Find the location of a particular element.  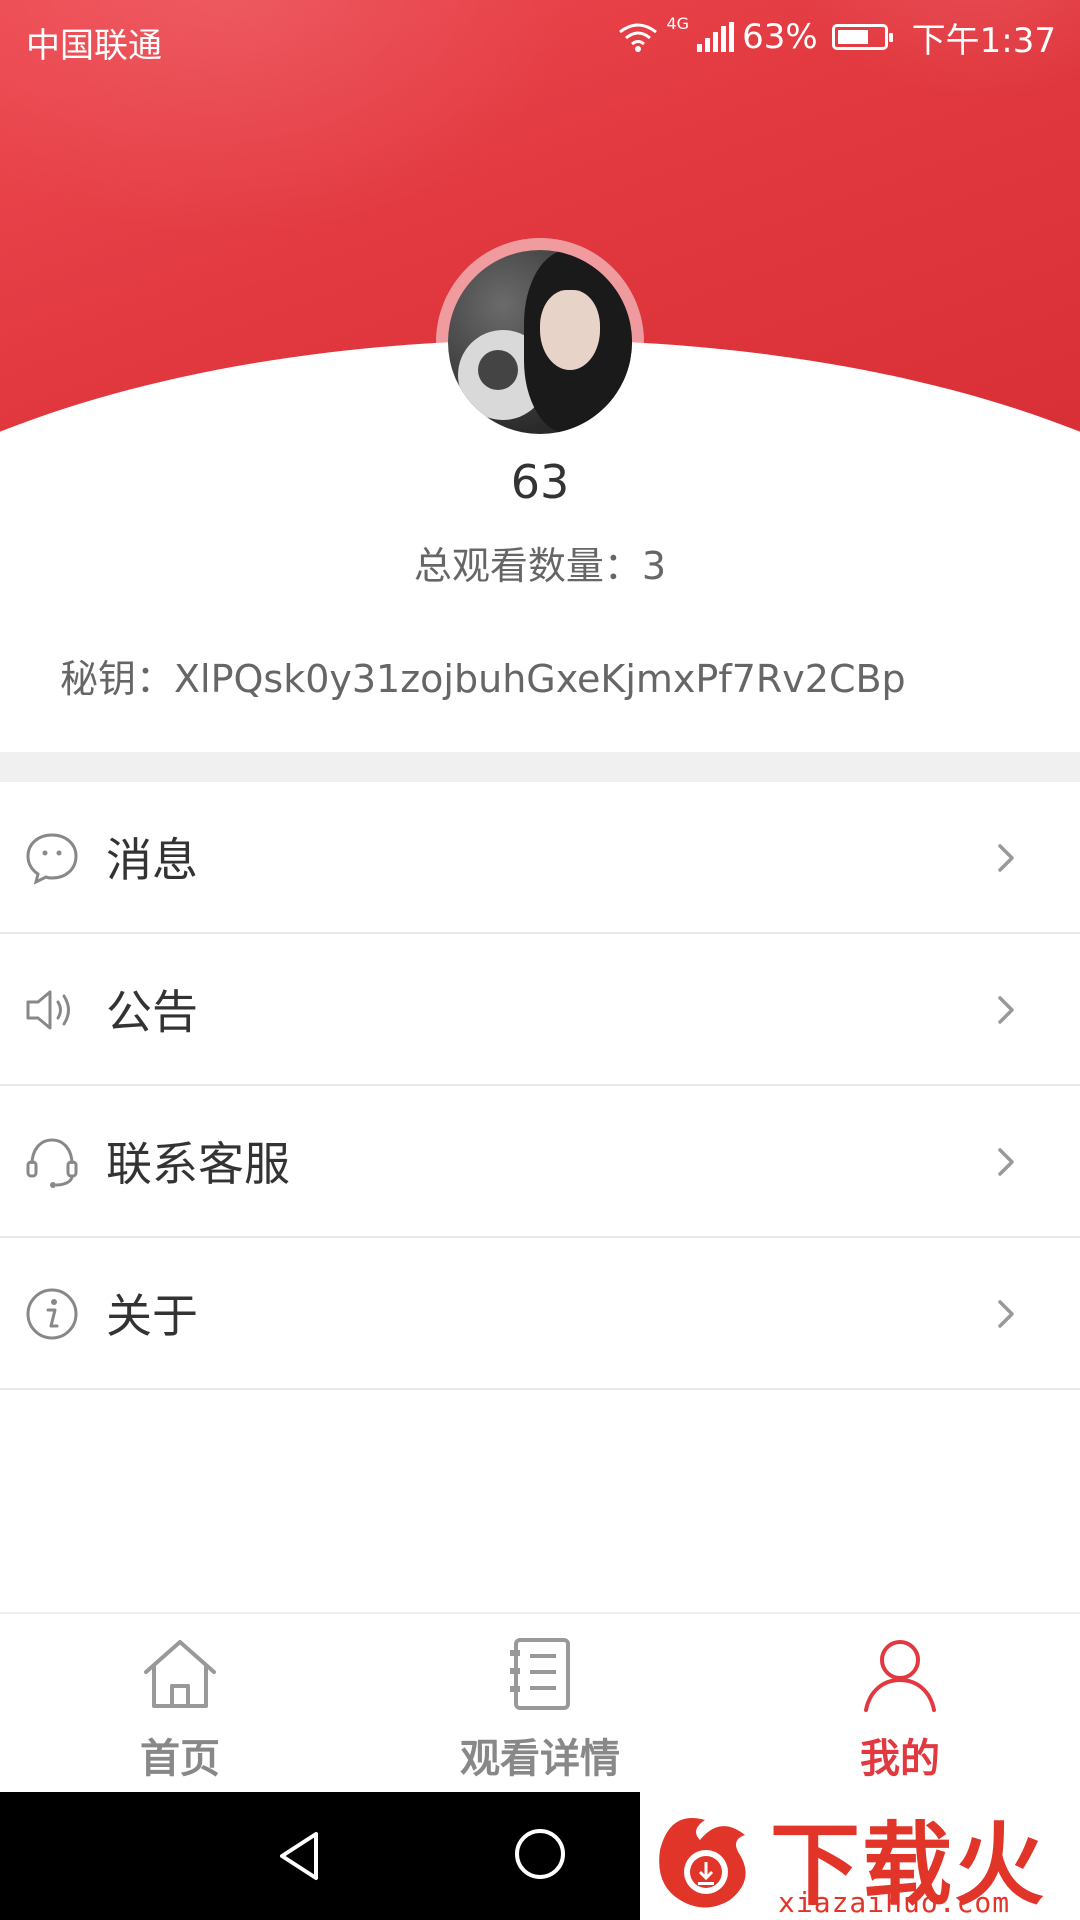

menu-item-messages: 消息 is located at coordinates (540, 858).